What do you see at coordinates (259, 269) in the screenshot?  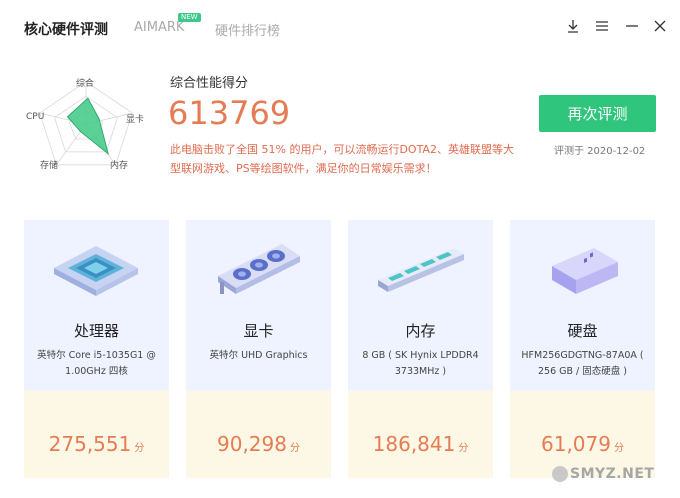 I see `graphics-card-icon` at bounding box center [259, 269].